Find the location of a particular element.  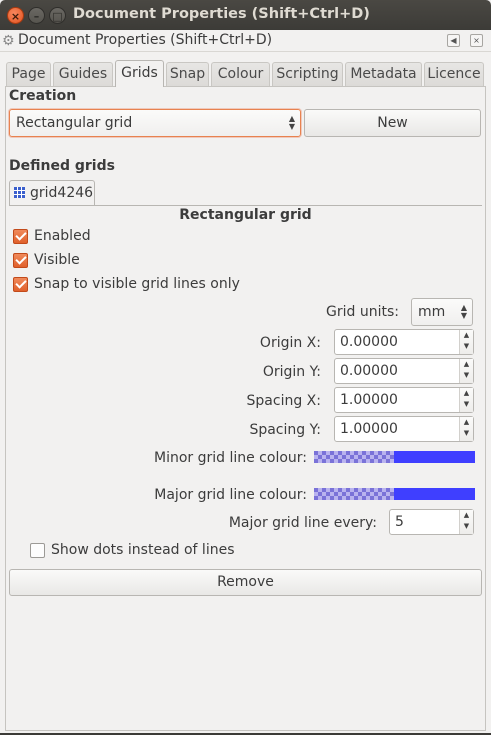

window-title: Document Properties (Shift+Ctrl+D) is located at coordinates (221, 14).